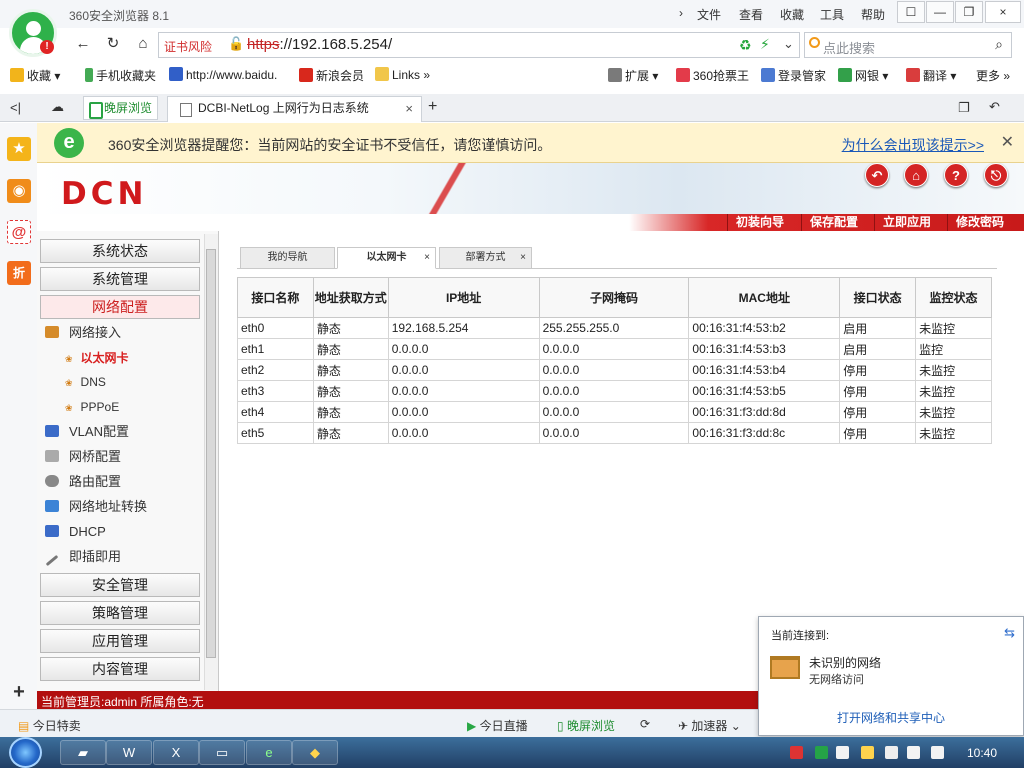  Describe the element at coordinates (57, 107) in the screenshot. I see `cloud-icon: ☁` at that location.